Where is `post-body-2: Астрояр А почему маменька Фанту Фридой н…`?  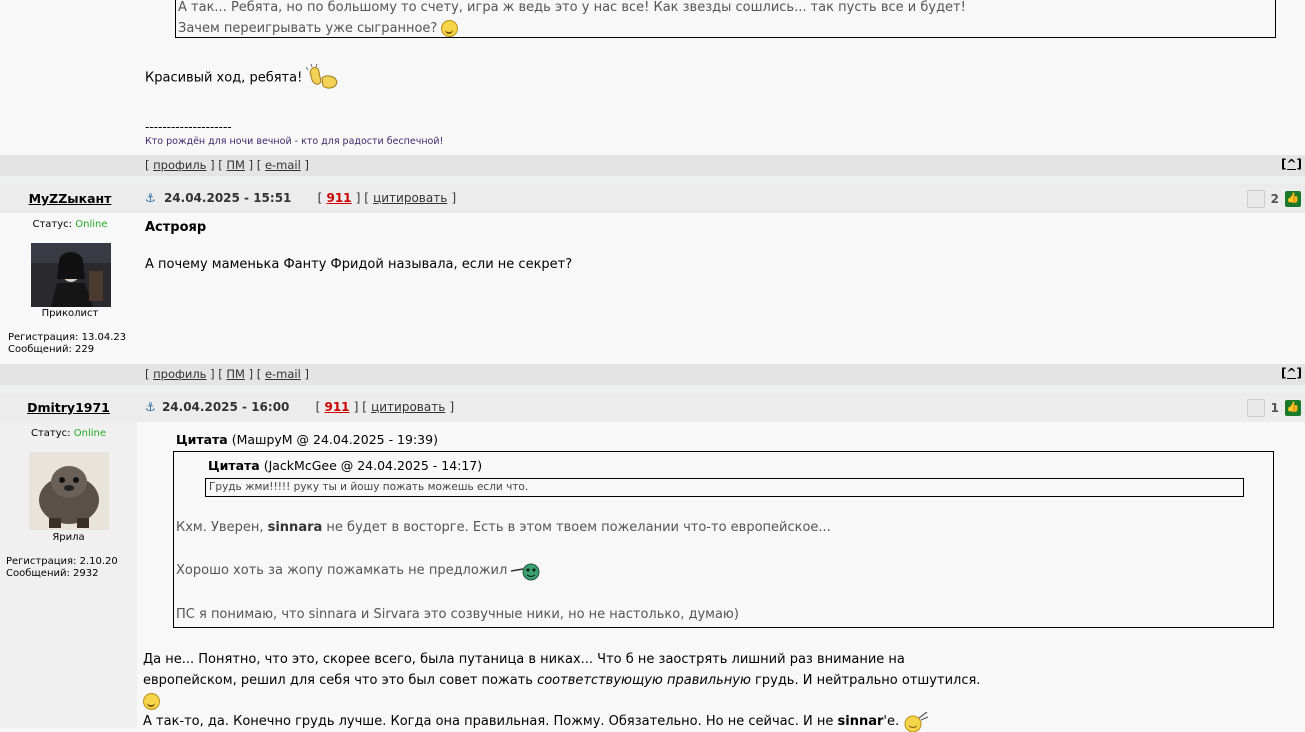
post-body-2: Астрояр А почему маменька Фанту Фридой н… is located at coordinates (358, 246).